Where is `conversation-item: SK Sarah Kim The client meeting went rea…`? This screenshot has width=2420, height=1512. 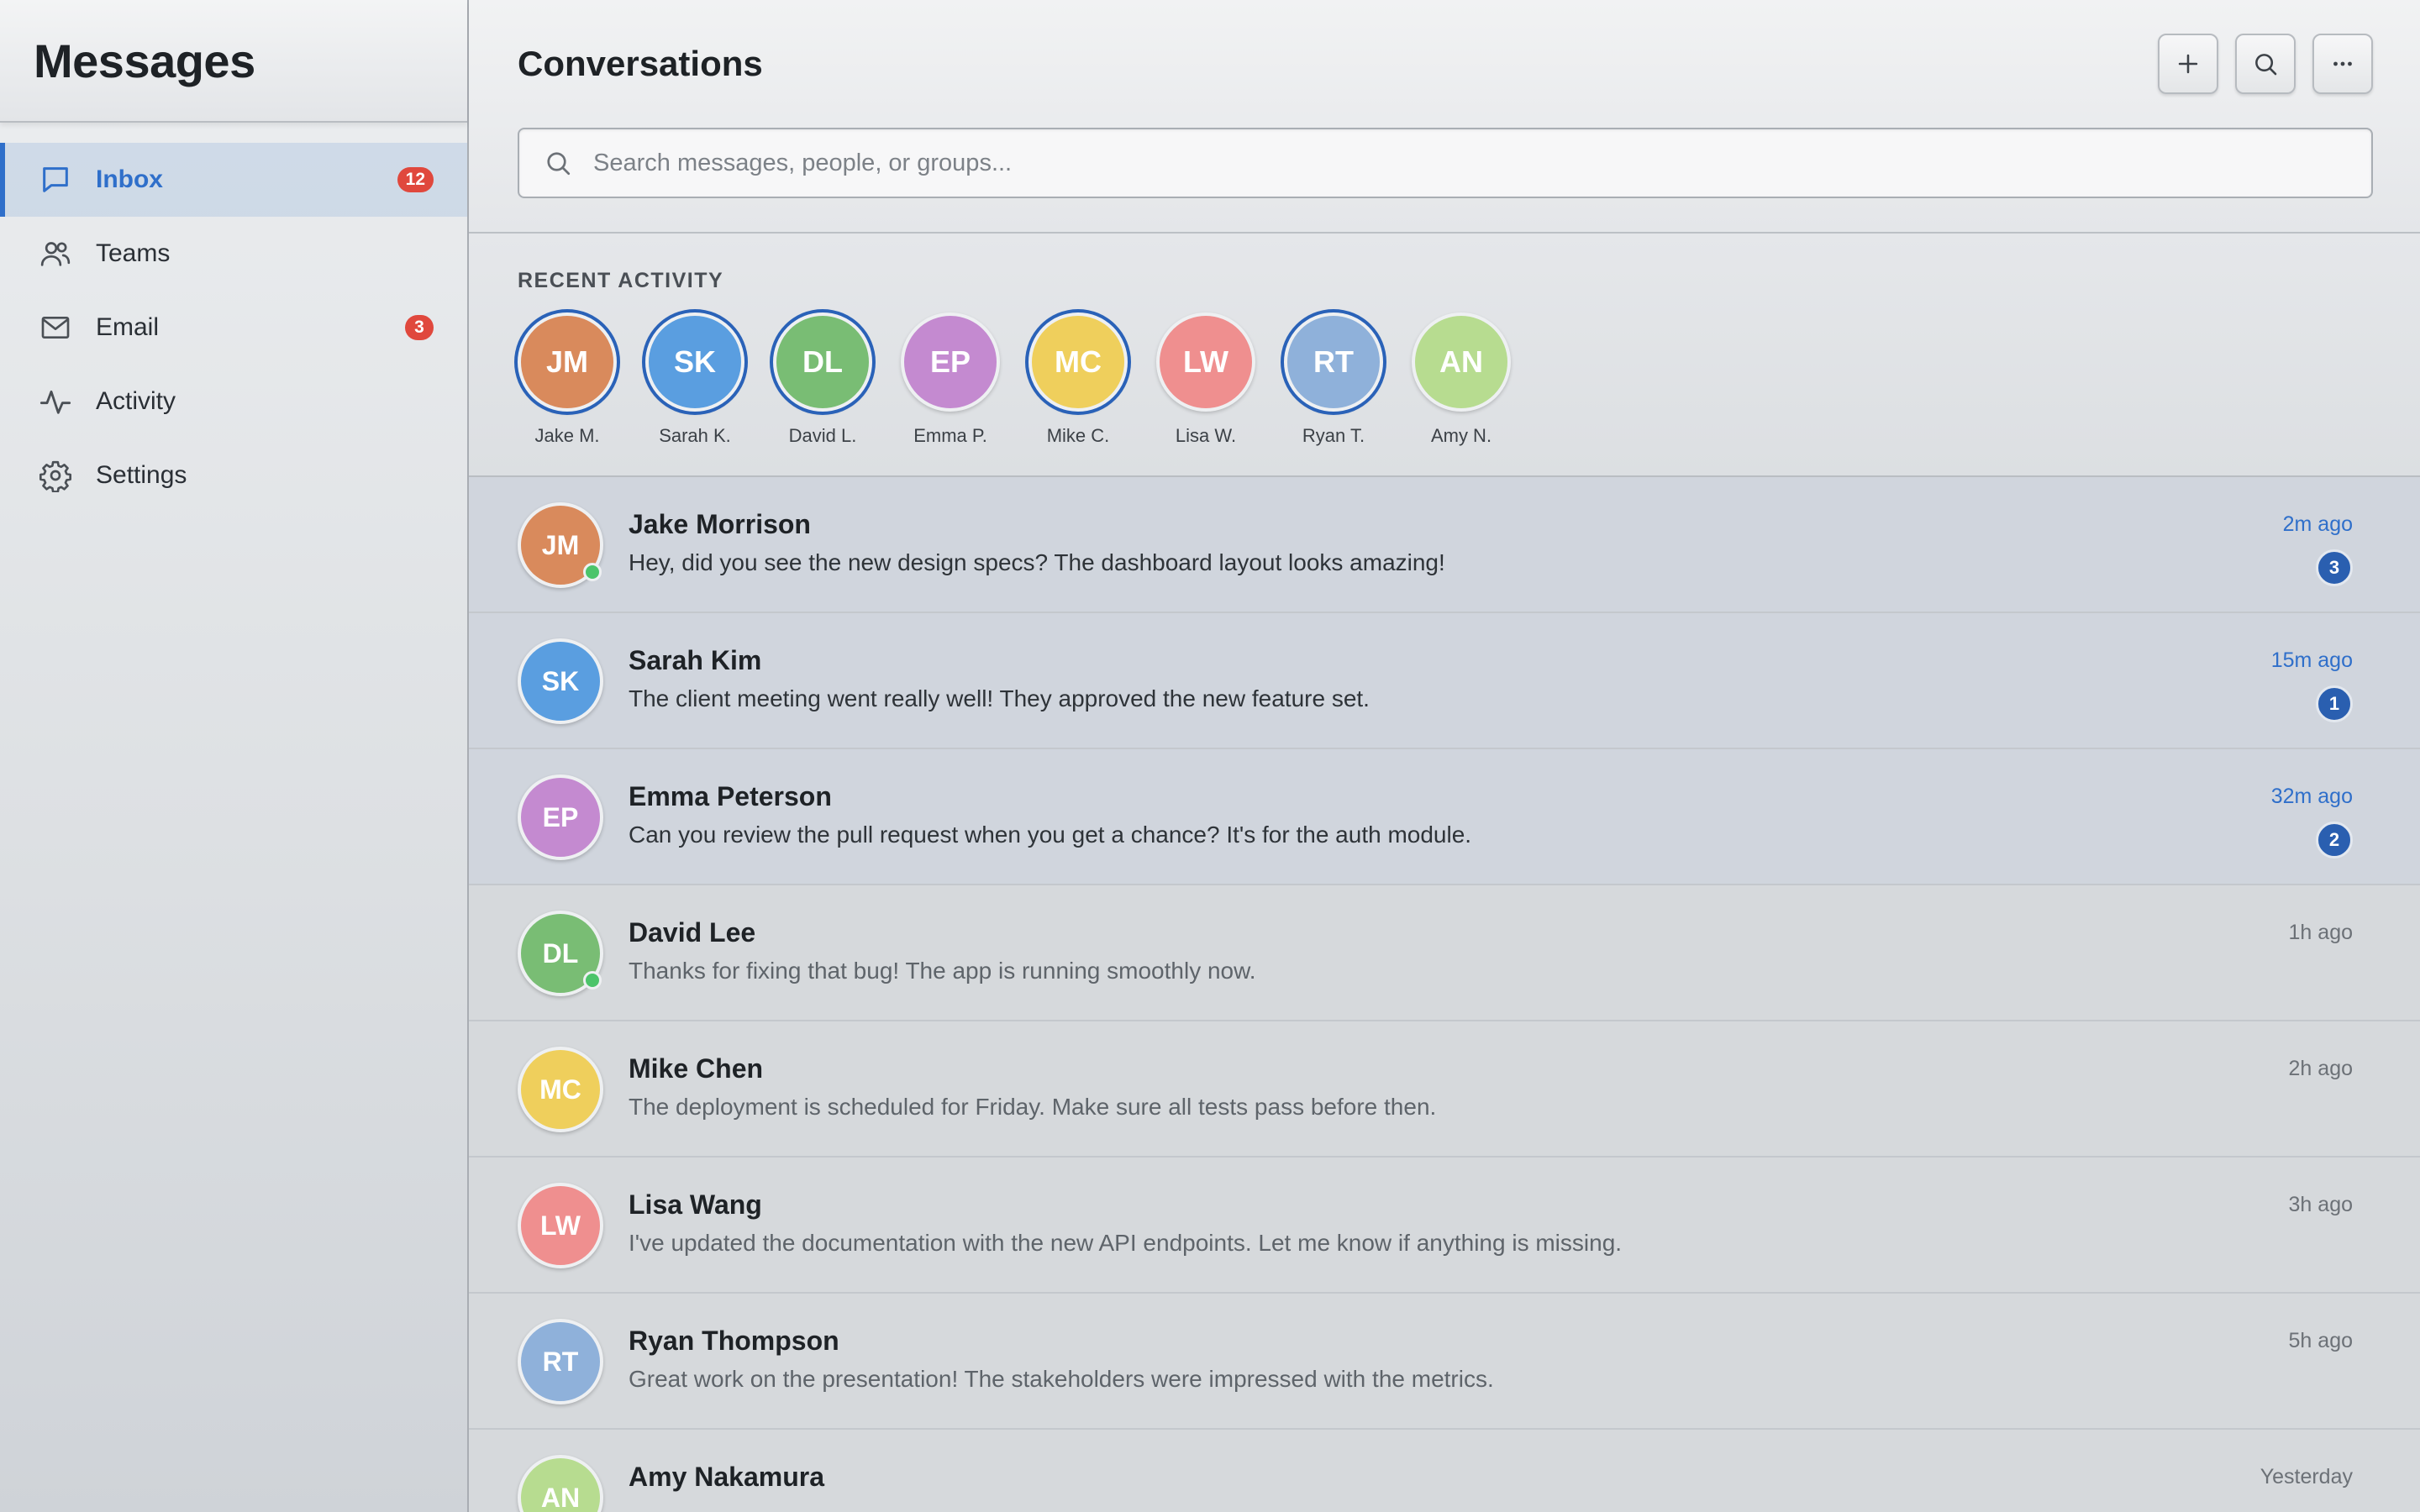 conversation-item: SK Sarah Kim The client meeting went rea… is located at coordinates (1444, 681).